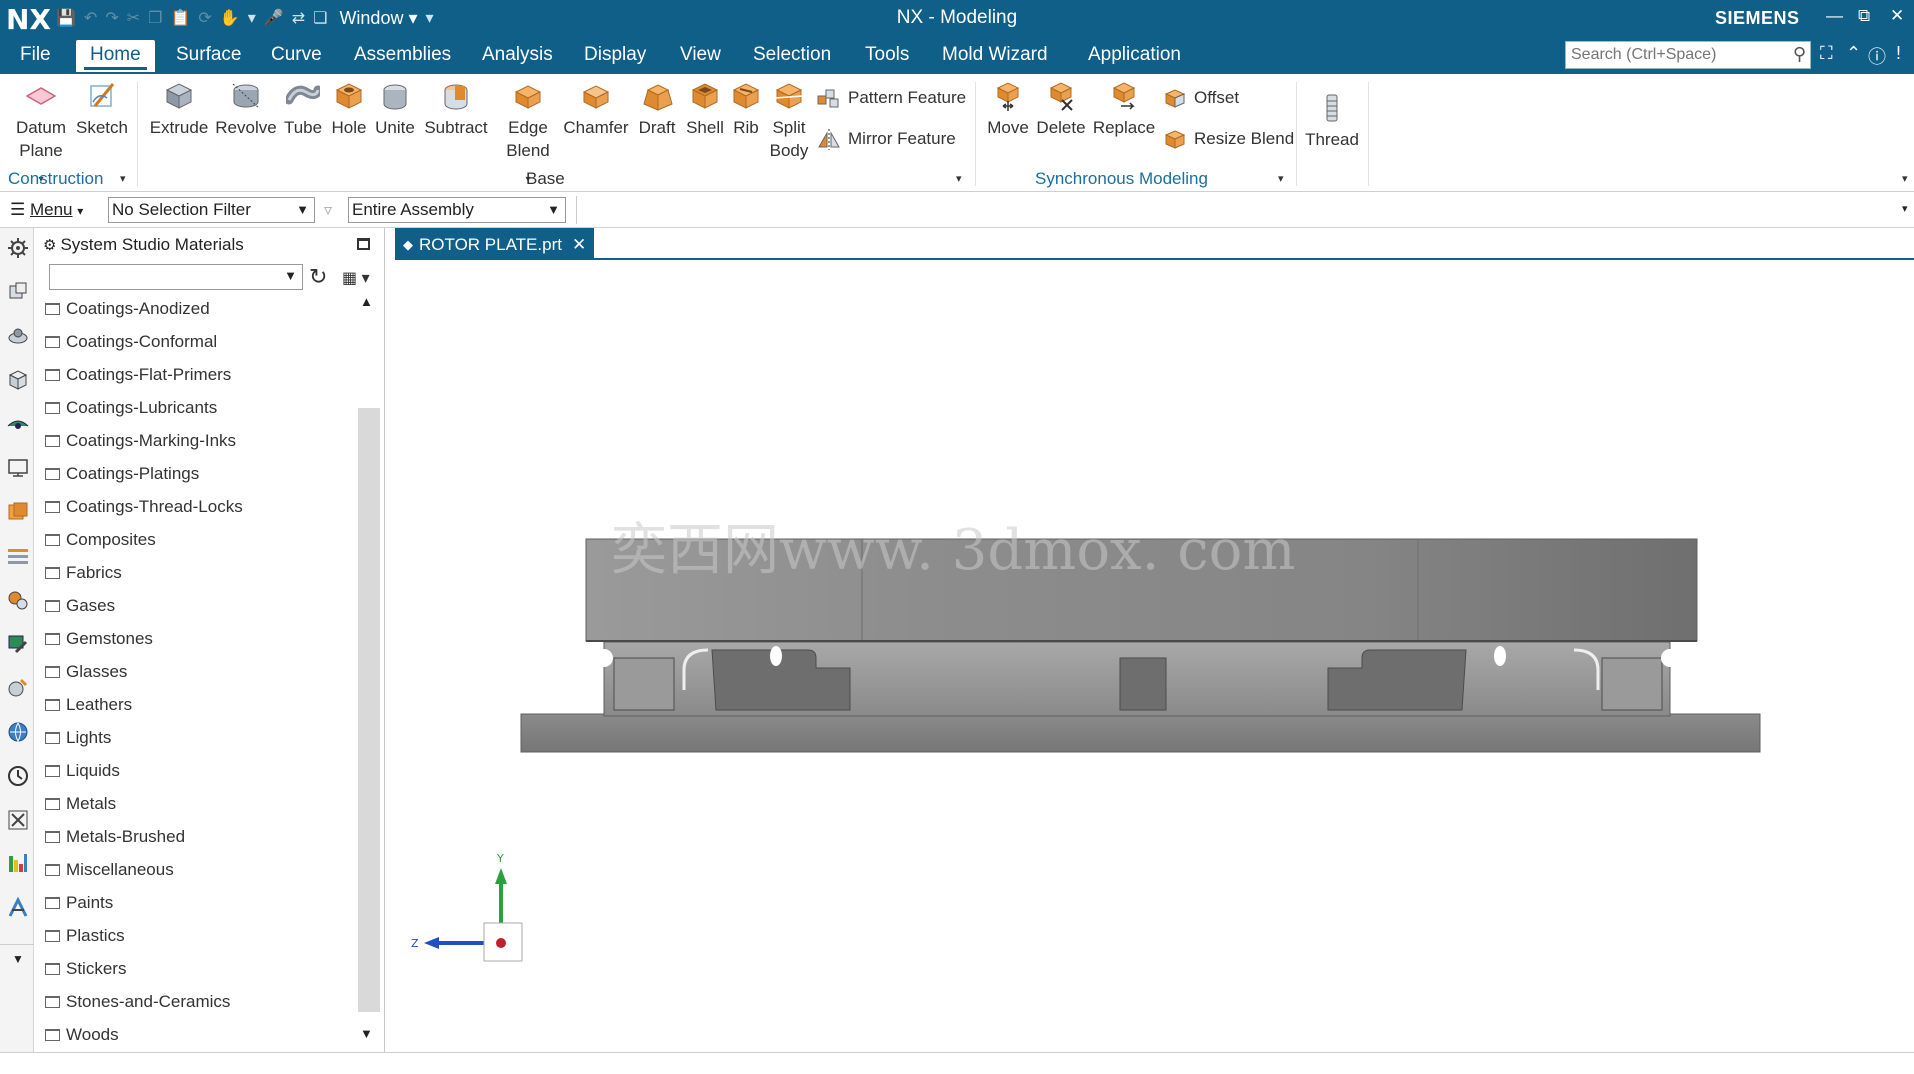 This screenshot has width=1914, height=1074. What do you see at coordinates (1799, 54) in the screenshot?
I see `search-icon: ⚲` at bounding box center [1799, 54].